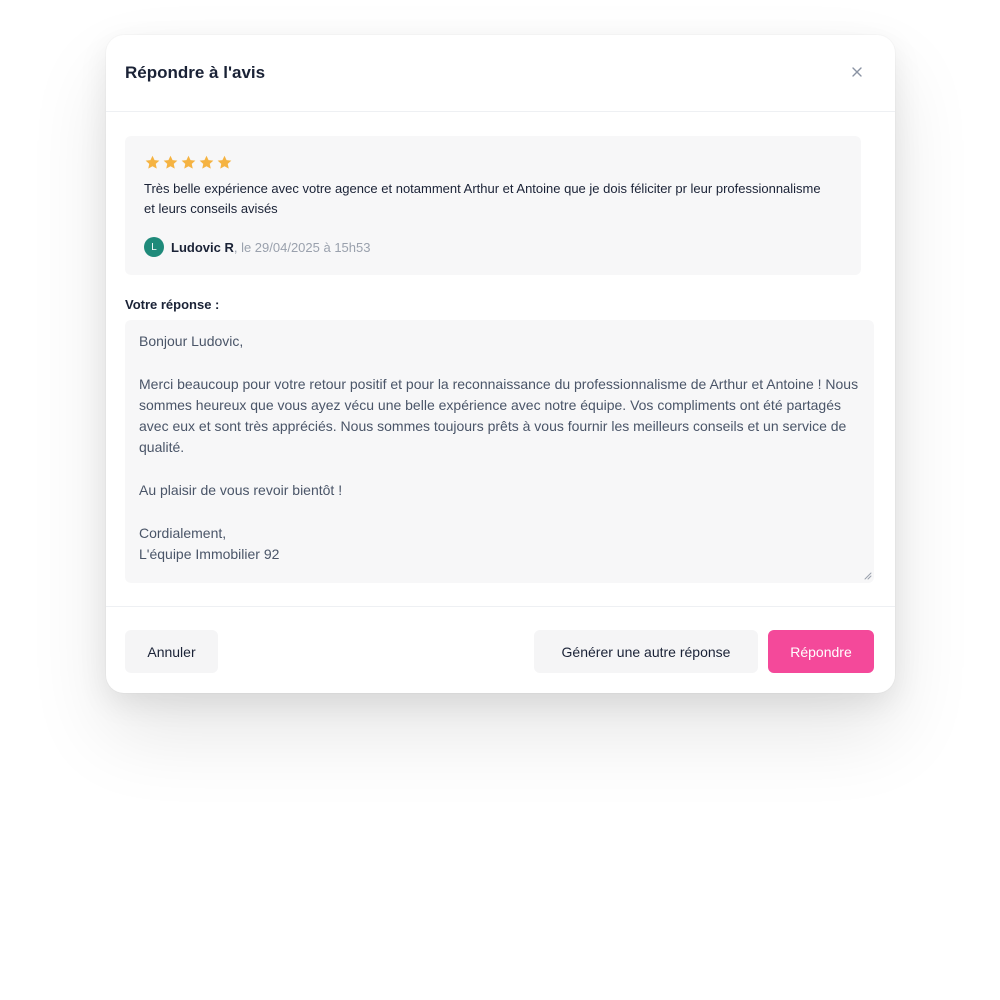 The image size is (1000, 1000). I want to click on review-author: L Ludovic R , le 29/04/2025 à 15h53, so click(257, 247).